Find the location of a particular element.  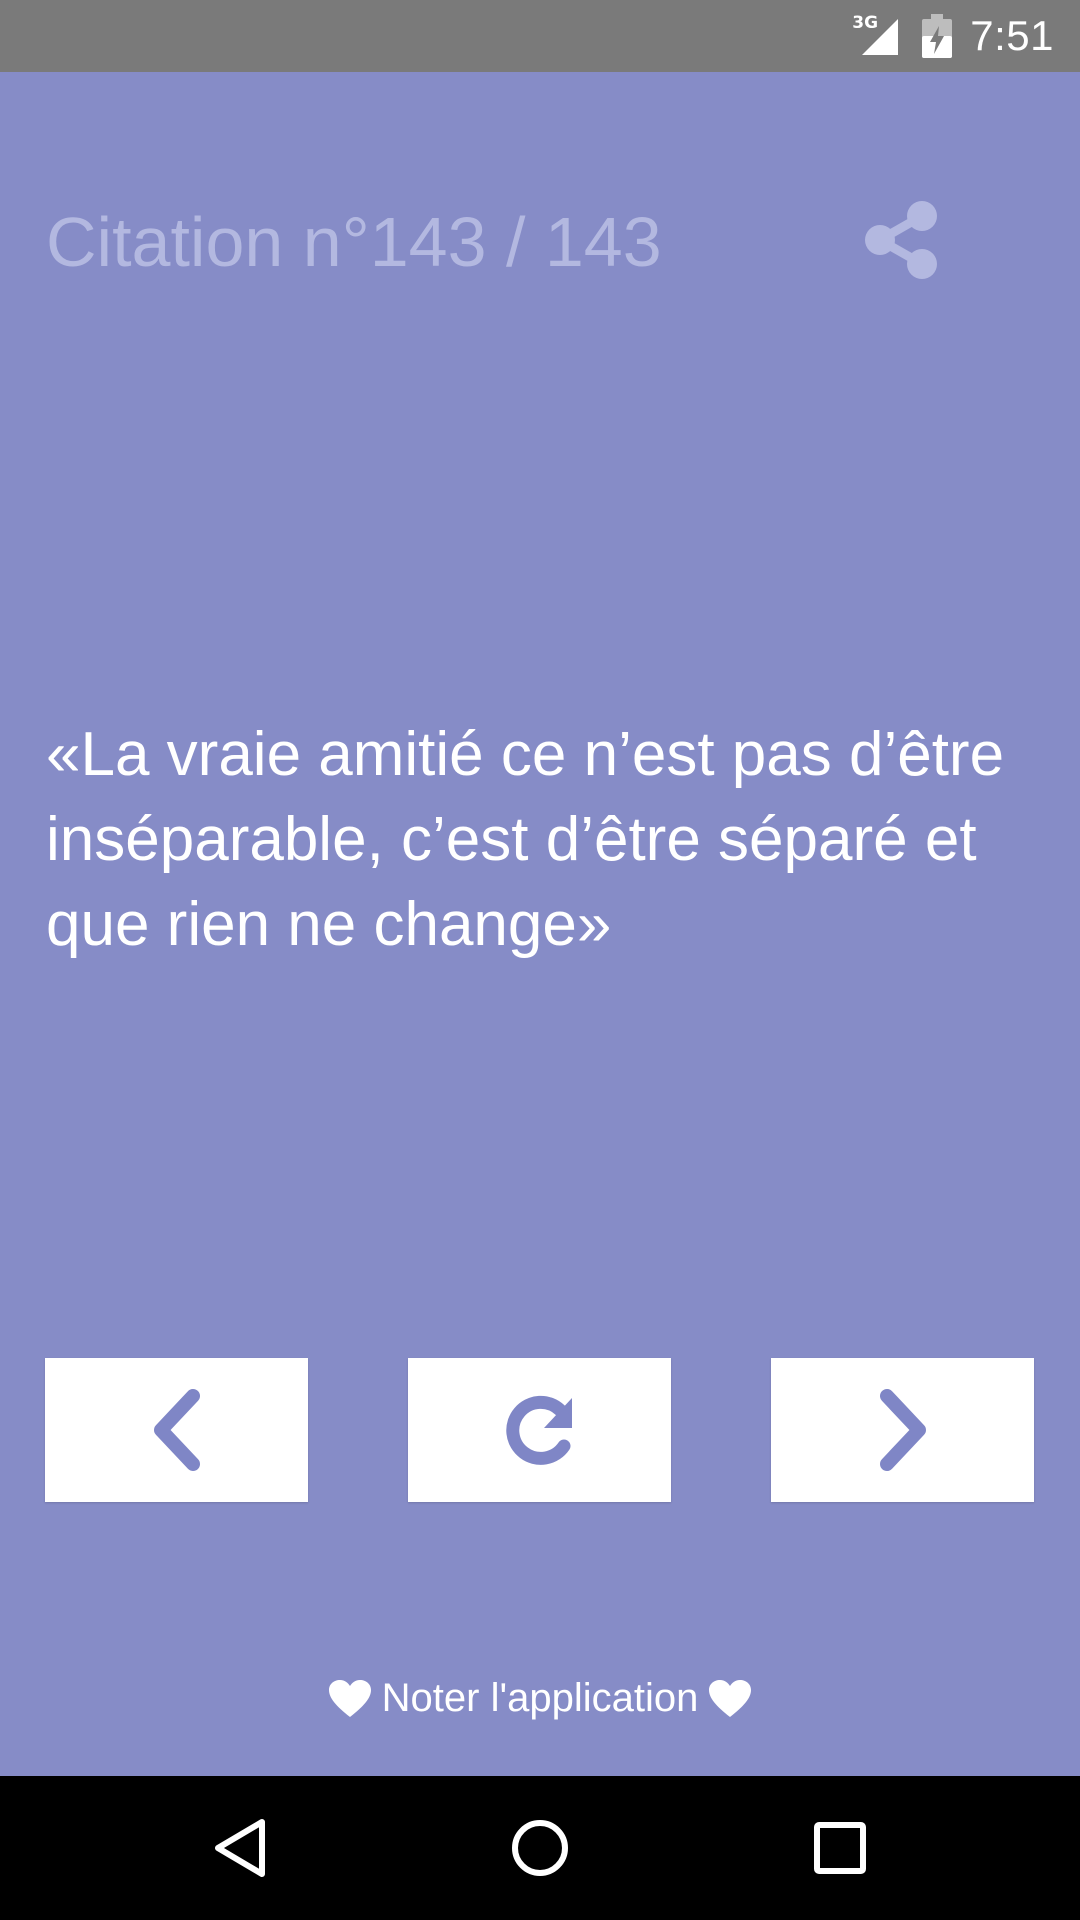

status-icons: 3G 7:51 is located at coordinates (953, 36).